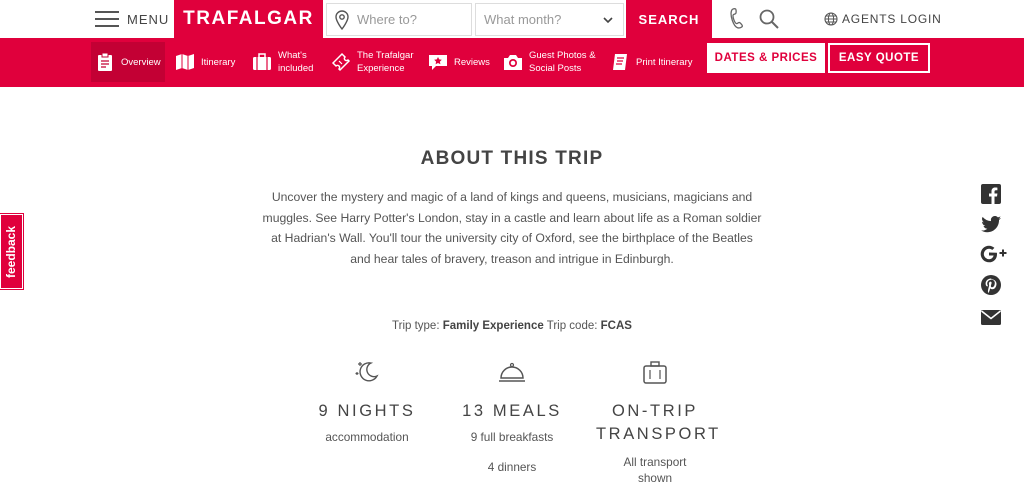 This screenshot has height=490, width=1024. I want to click on print-icon, so click(620, 62).